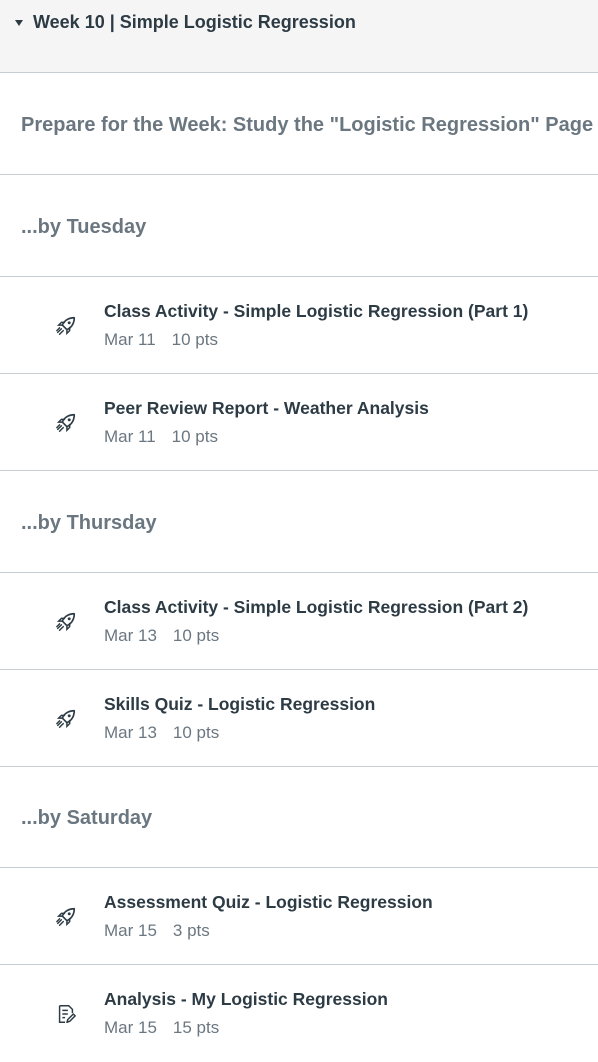  Describe the element at coordinates (84, 227) in the screenshot. I see `subheader-label: ...by Tuesday` at that location.